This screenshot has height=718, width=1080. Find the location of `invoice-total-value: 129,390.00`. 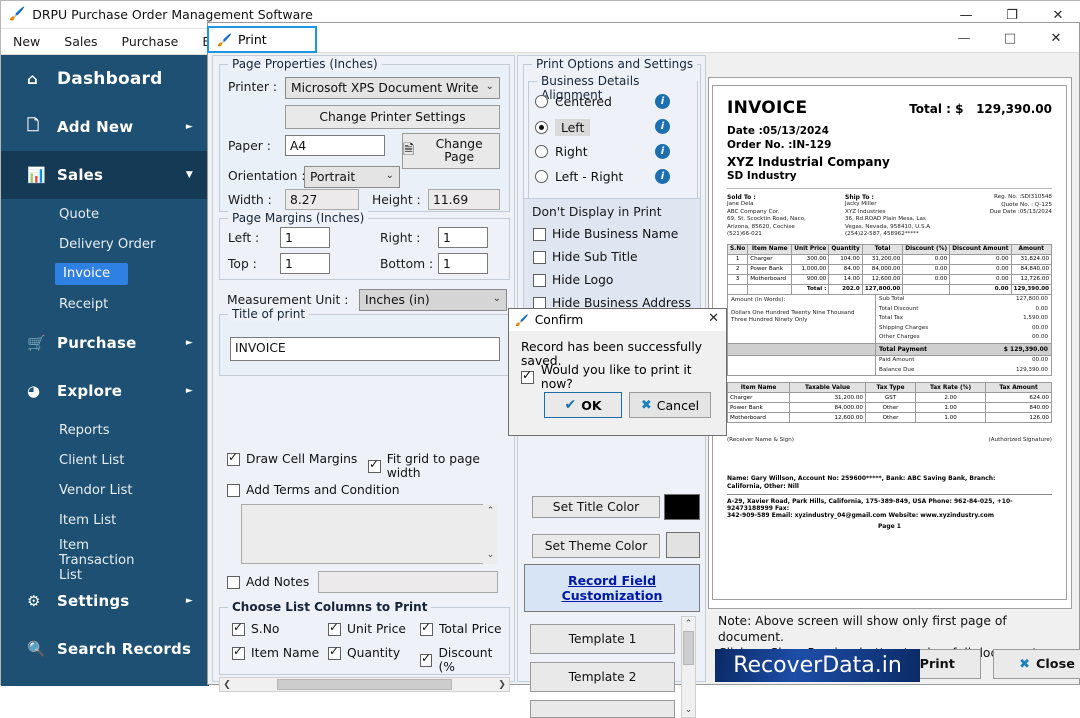

invoice-total-value: 129,390.00 is located at coordinates (1014, 109).